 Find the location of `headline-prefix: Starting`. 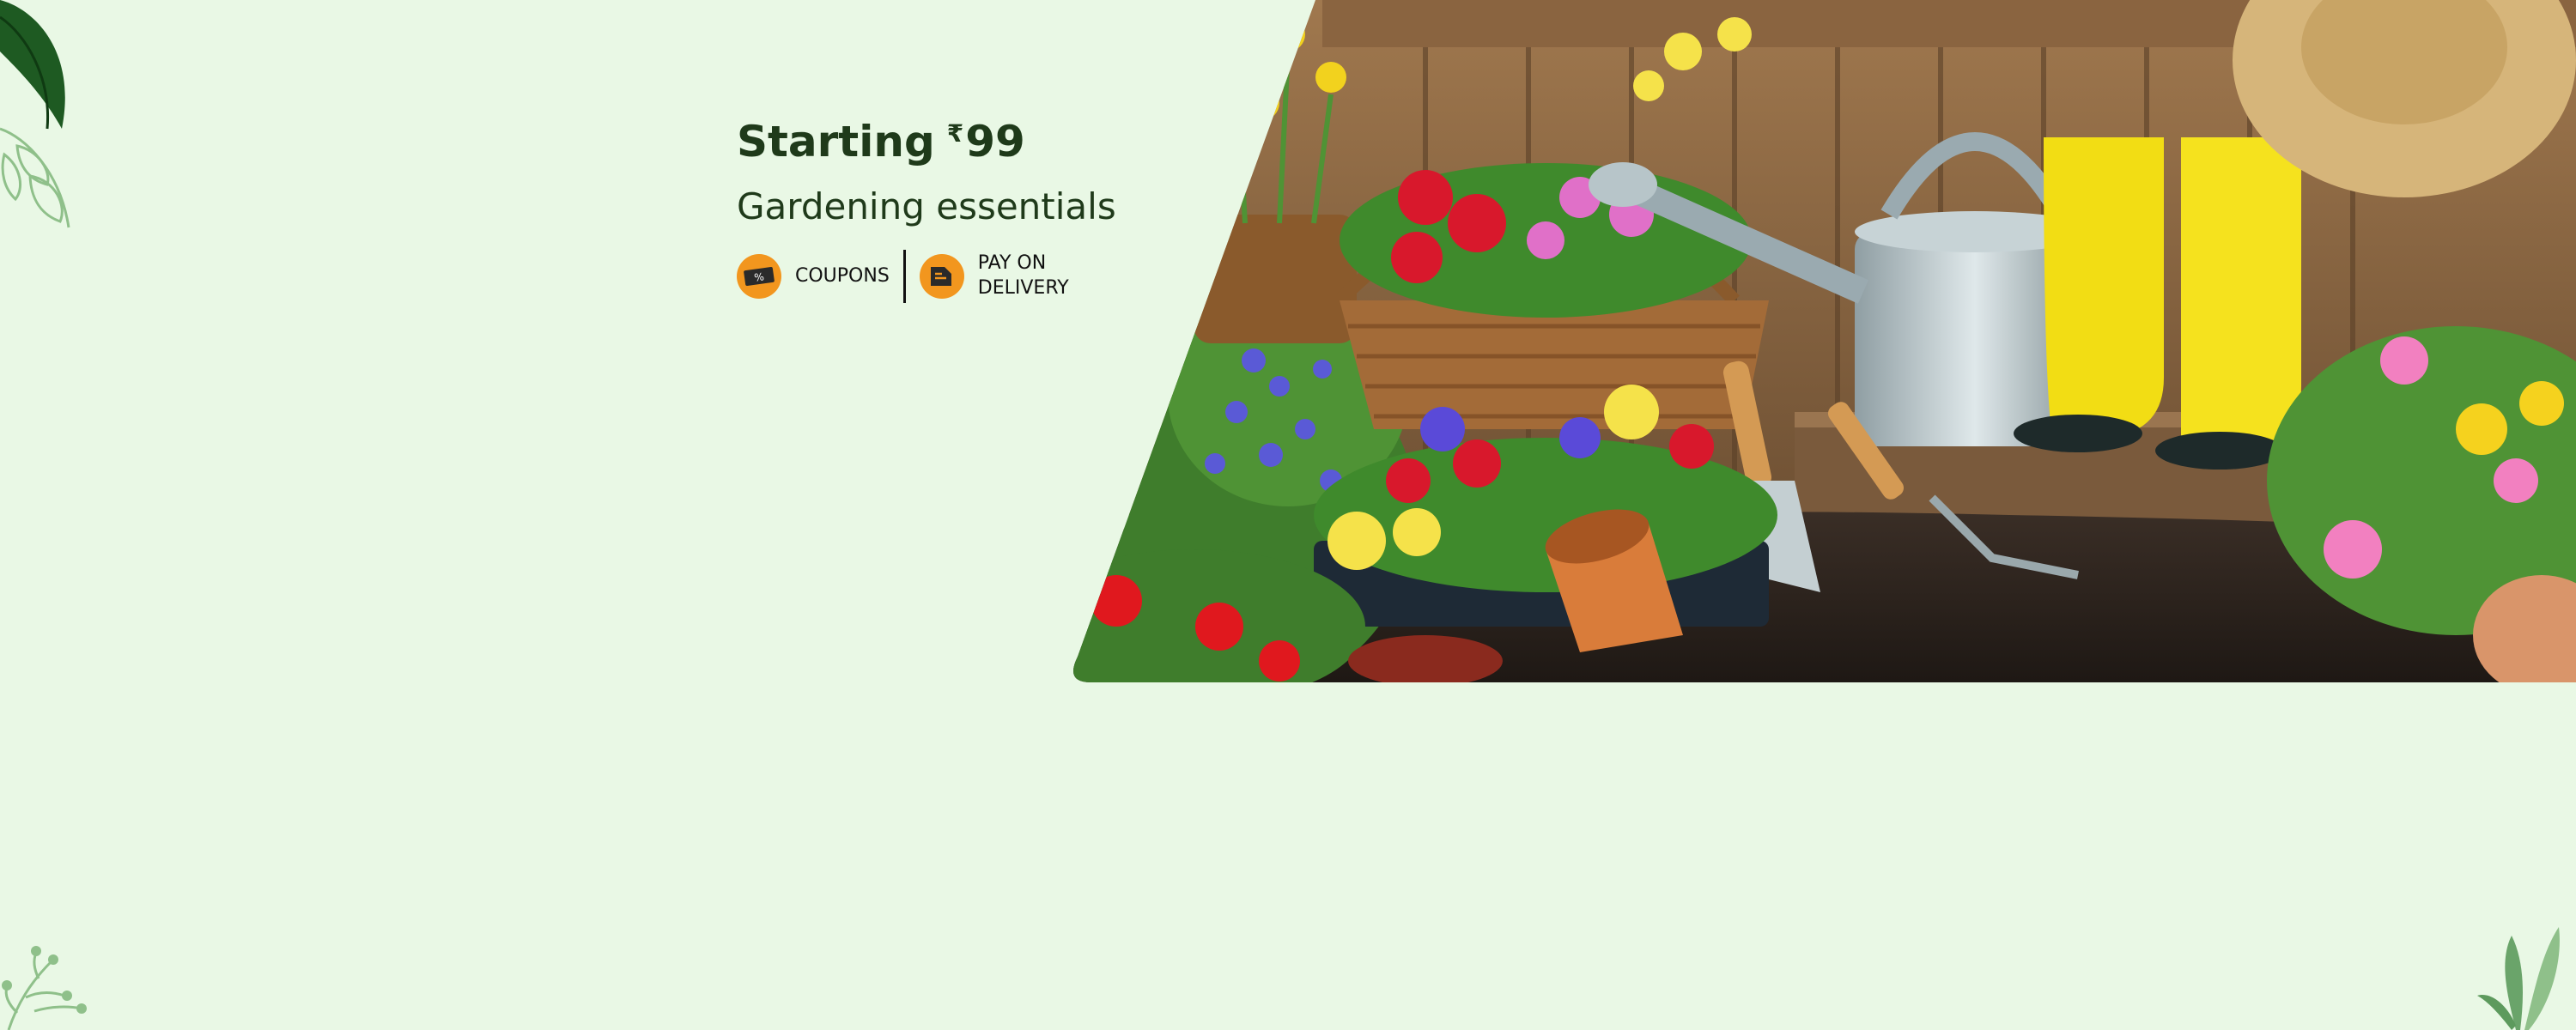

headline-prefix: Starting is located at coordinates (836, 142).